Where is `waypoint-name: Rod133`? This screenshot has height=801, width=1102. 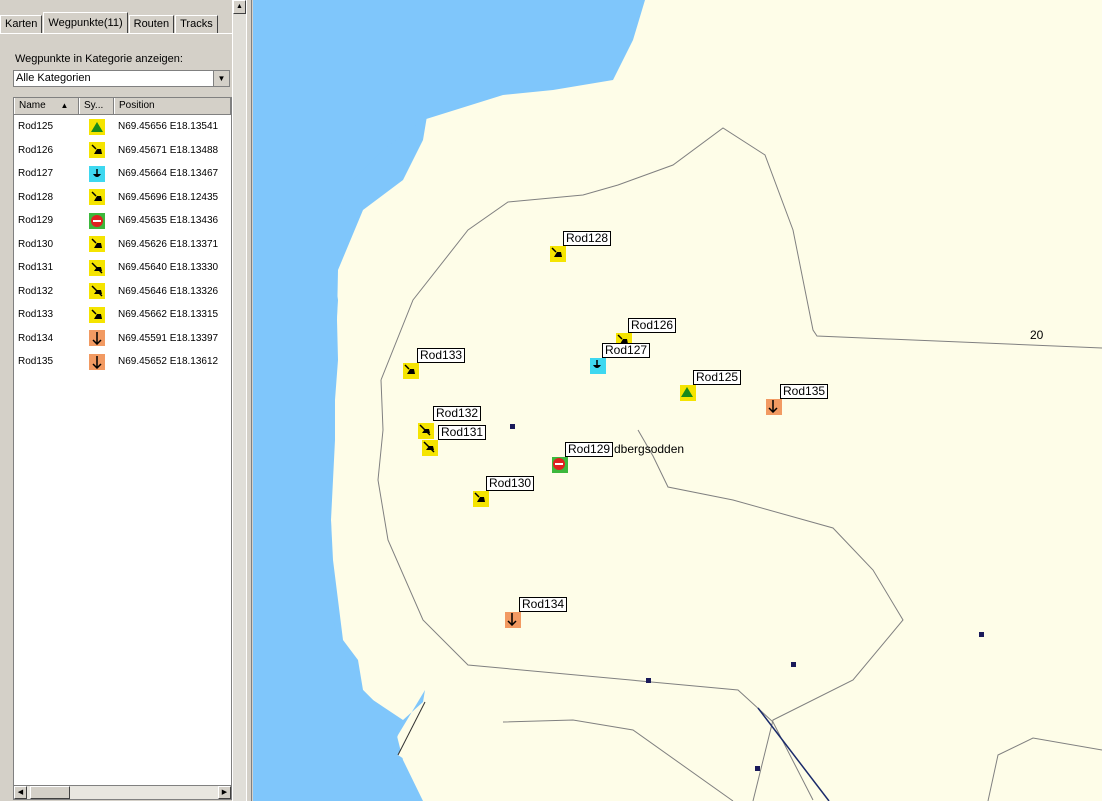
waypoint-name: Rod133 is located at coordinates (36, 315).